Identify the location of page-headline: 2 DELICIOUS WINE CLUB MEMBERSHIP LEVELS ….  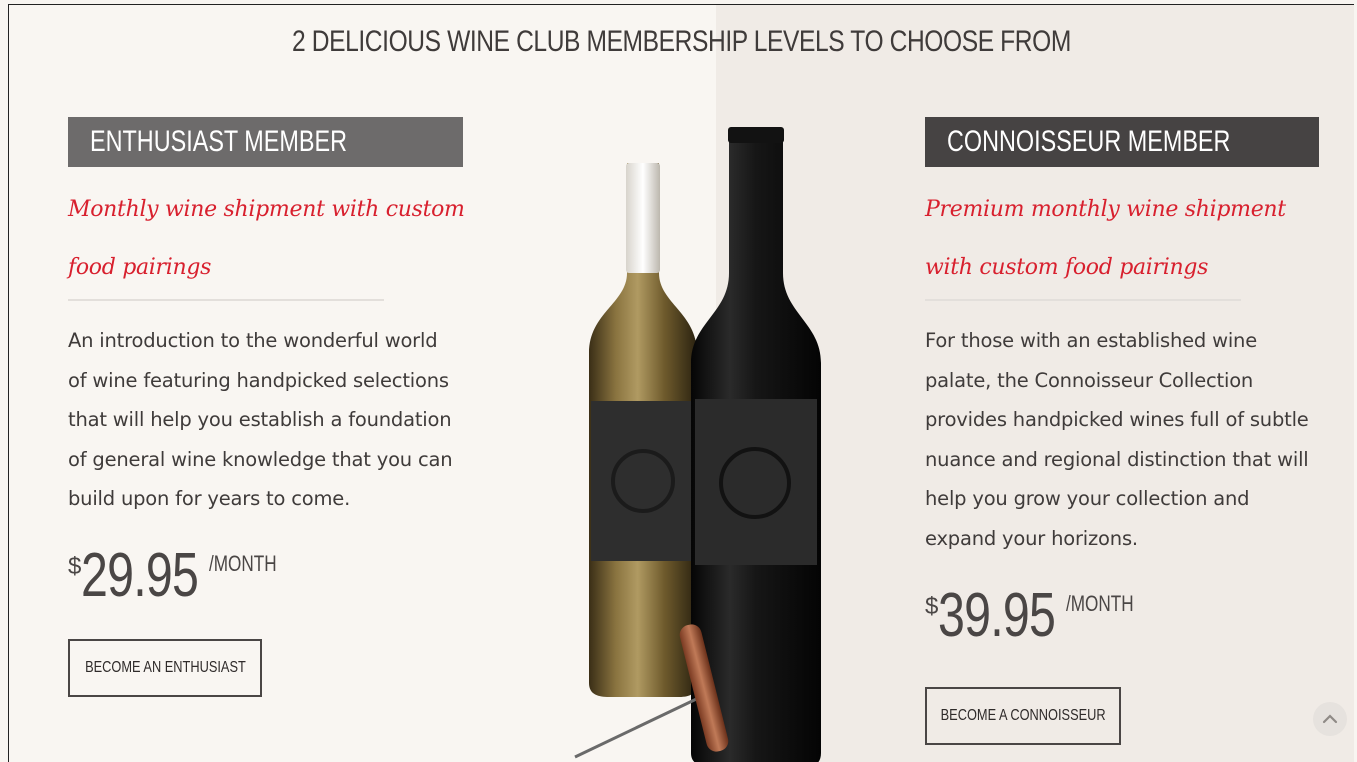
(681, 41).